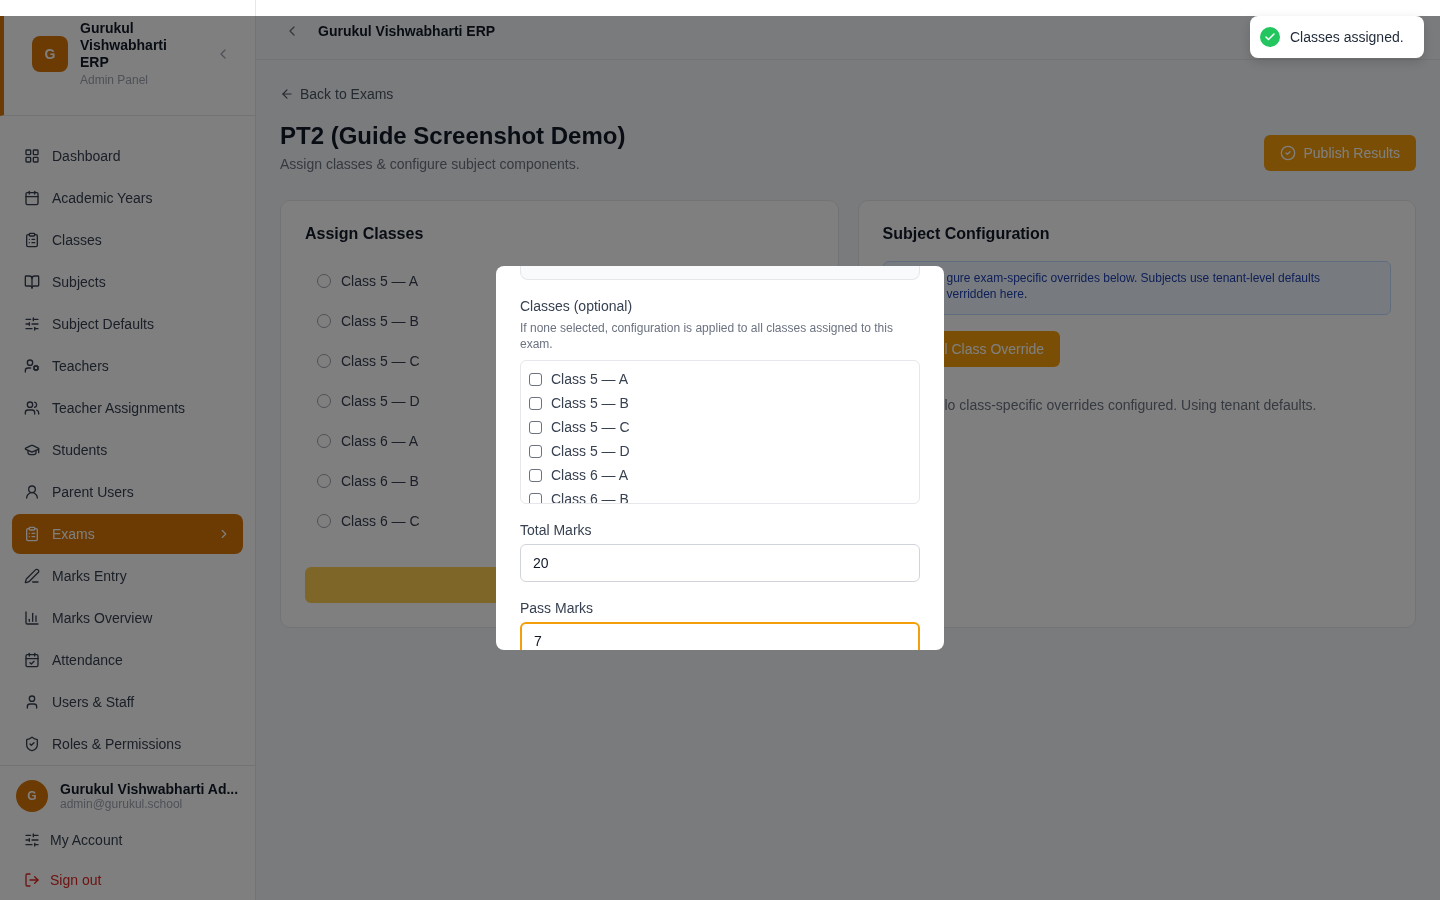  I want to click on total-marks-input: 20, so click(720, 563).